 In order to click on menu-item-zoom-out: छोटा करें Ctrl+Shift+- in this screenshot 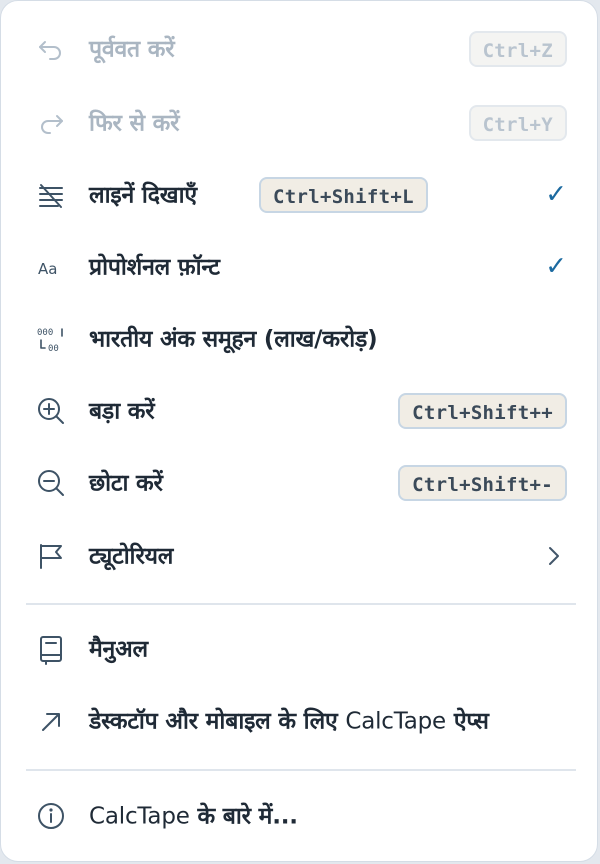, I will do `click(299, 483)`.